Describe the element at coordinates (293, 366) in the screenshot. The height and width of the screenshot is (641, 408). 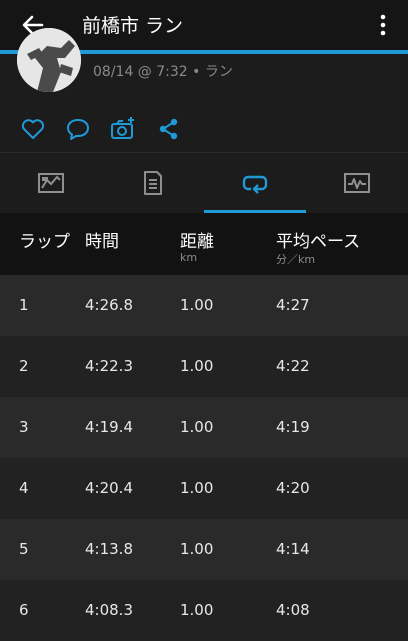
I see `lap-pace: 4:22` at that location.